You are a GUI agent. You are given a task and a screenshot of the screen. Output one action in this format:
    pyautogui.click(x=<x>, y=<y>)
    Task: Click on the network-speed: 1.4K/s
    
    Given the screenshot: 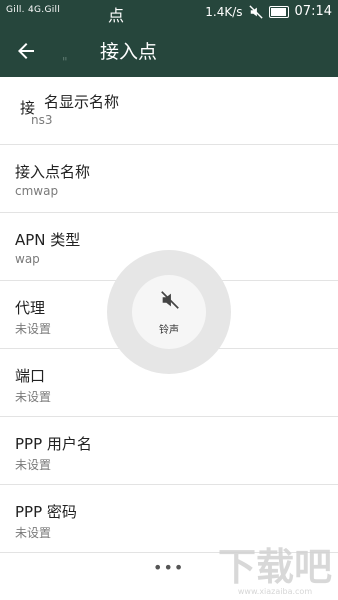 What is the action you would take?
    pyautogui.click(x=224, y=11)
    